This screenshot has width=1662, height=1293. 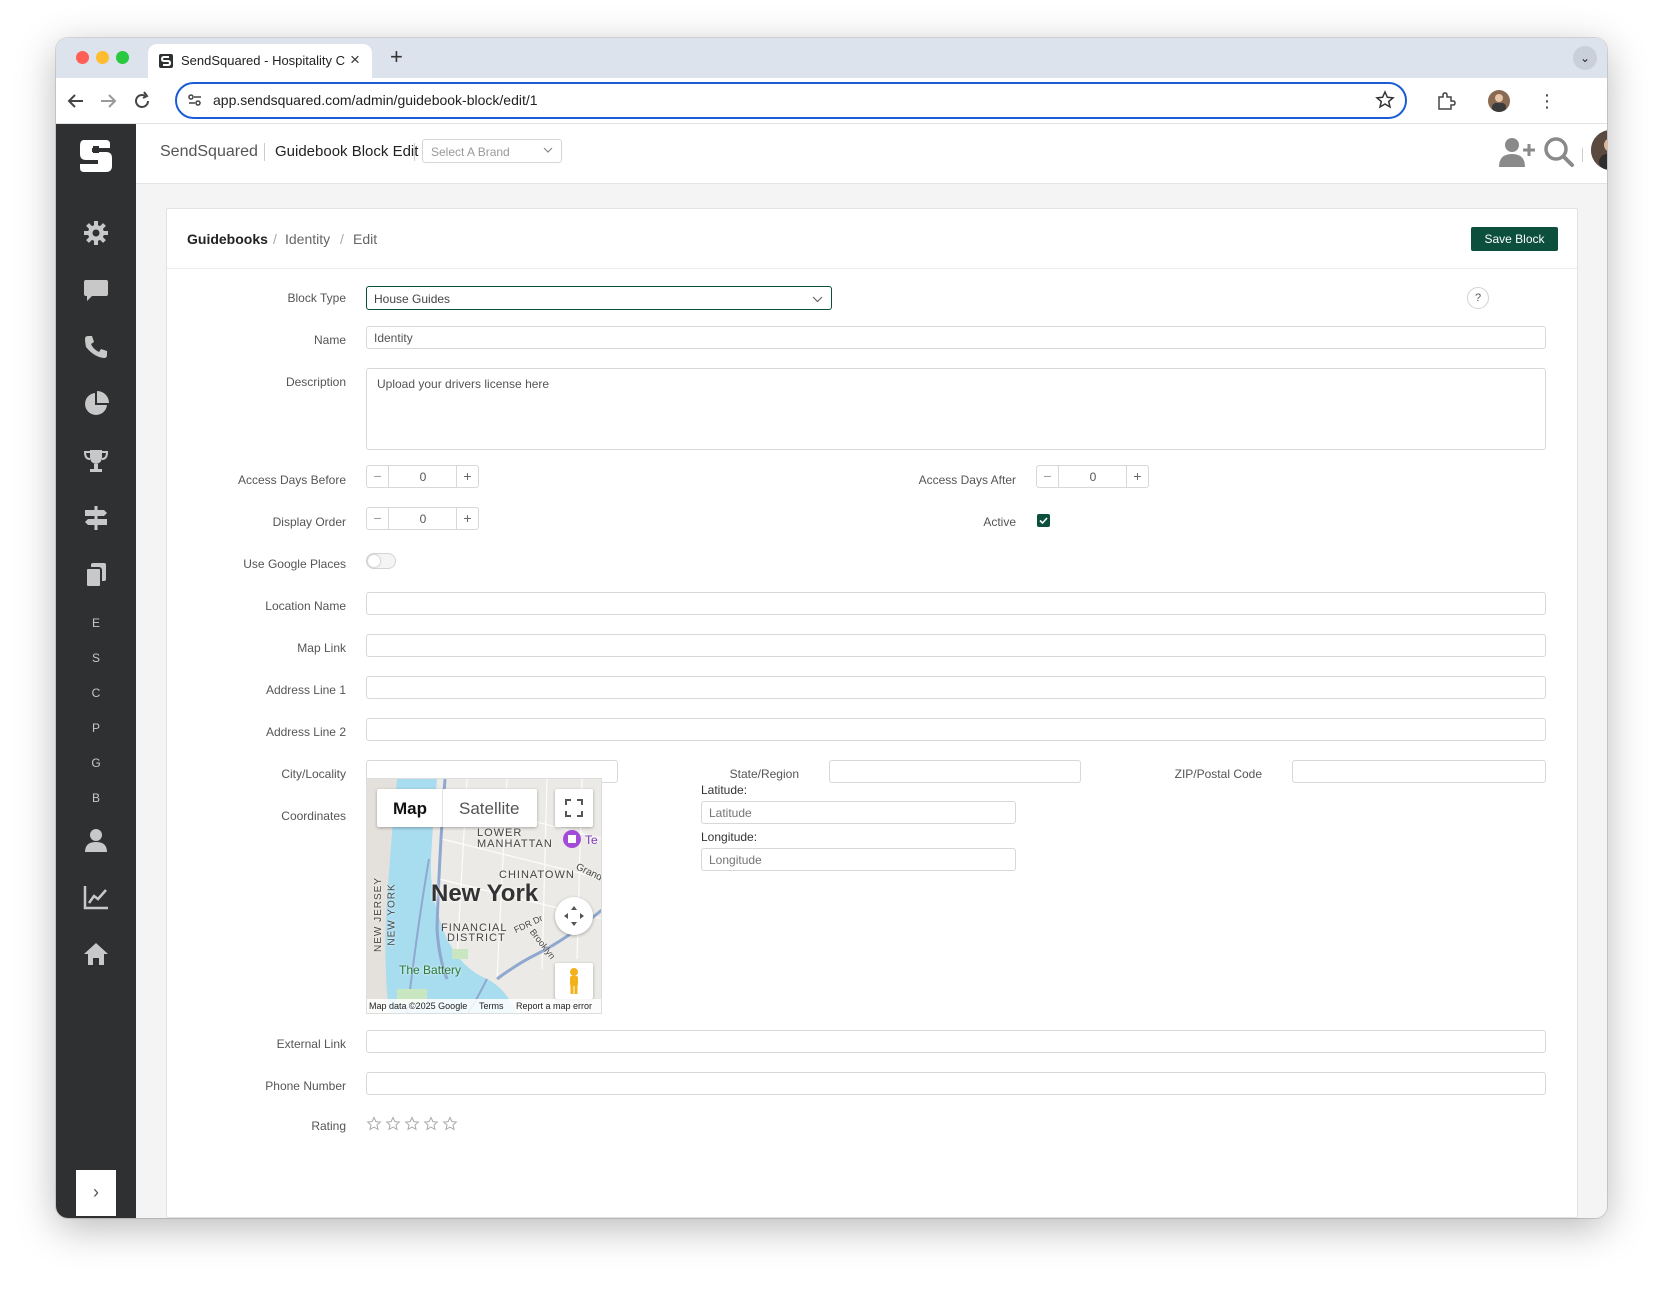 What do you see at coordinates (1499, 101) in the screenshot?
I see `browser-profile-avatar` at bounding box center [1499, 101].